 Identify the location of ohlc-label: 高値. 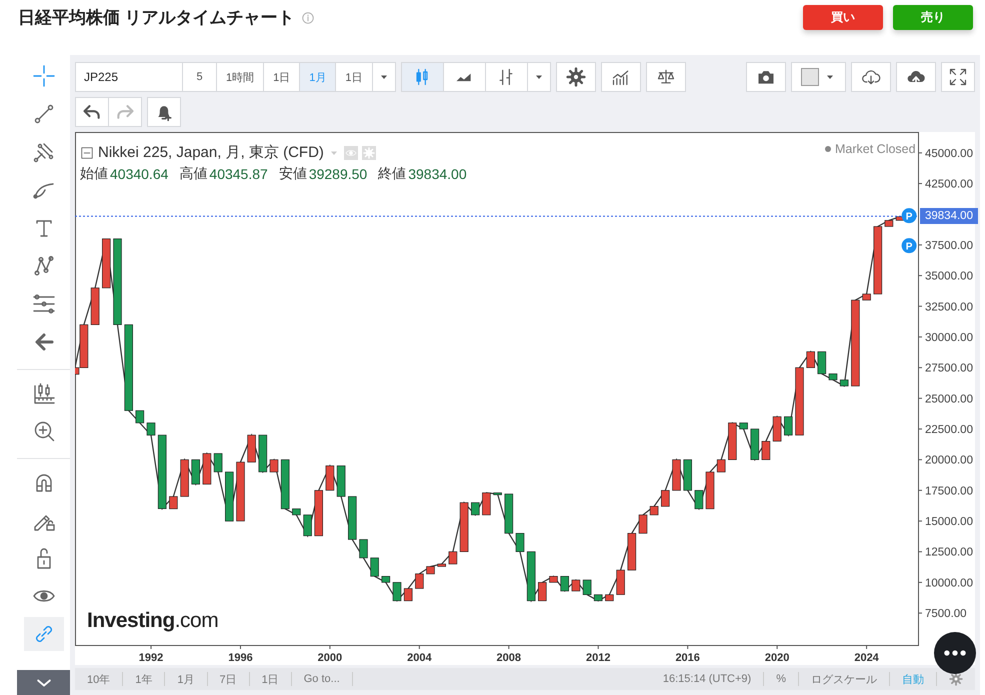
(193, 174).